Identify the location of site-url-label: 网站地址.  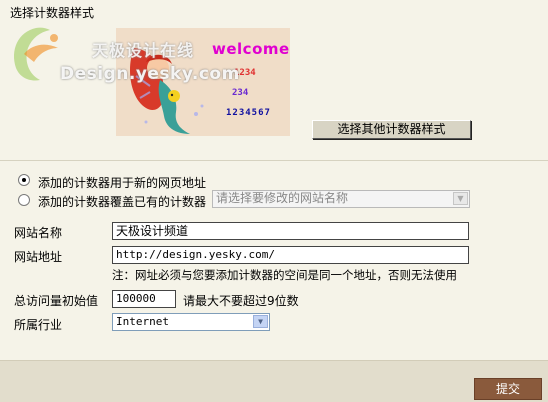
(38, 257).